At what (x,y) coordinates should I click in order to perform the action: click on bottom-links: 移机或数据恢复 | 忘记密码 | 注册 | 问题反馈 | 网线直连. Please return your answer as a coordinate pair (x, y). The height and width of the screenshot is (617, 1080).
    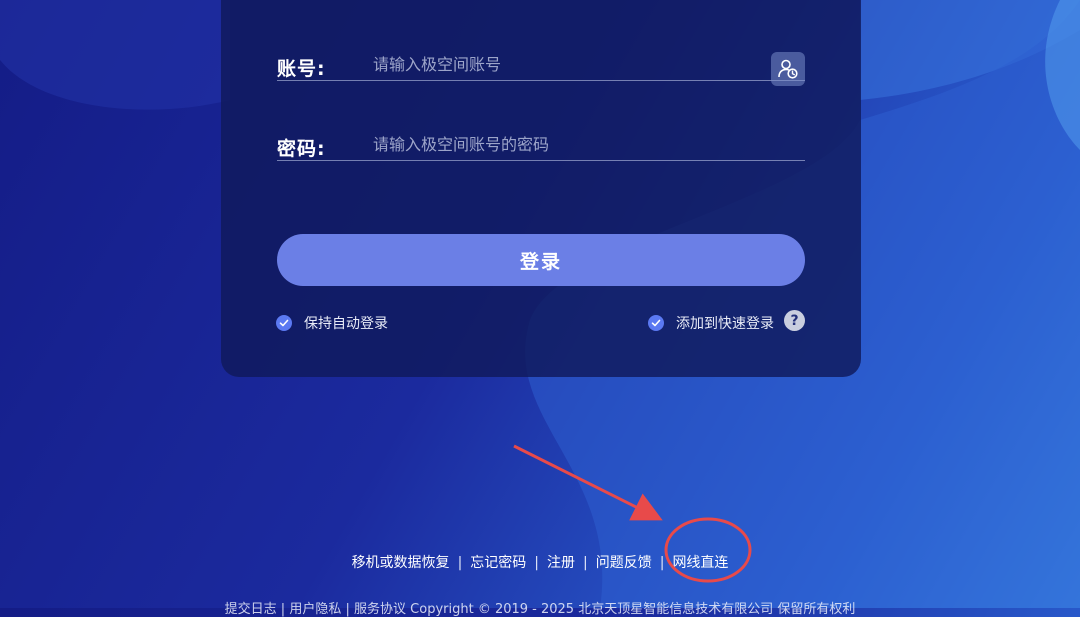
    Looking at the image, I should click on (540, 562).